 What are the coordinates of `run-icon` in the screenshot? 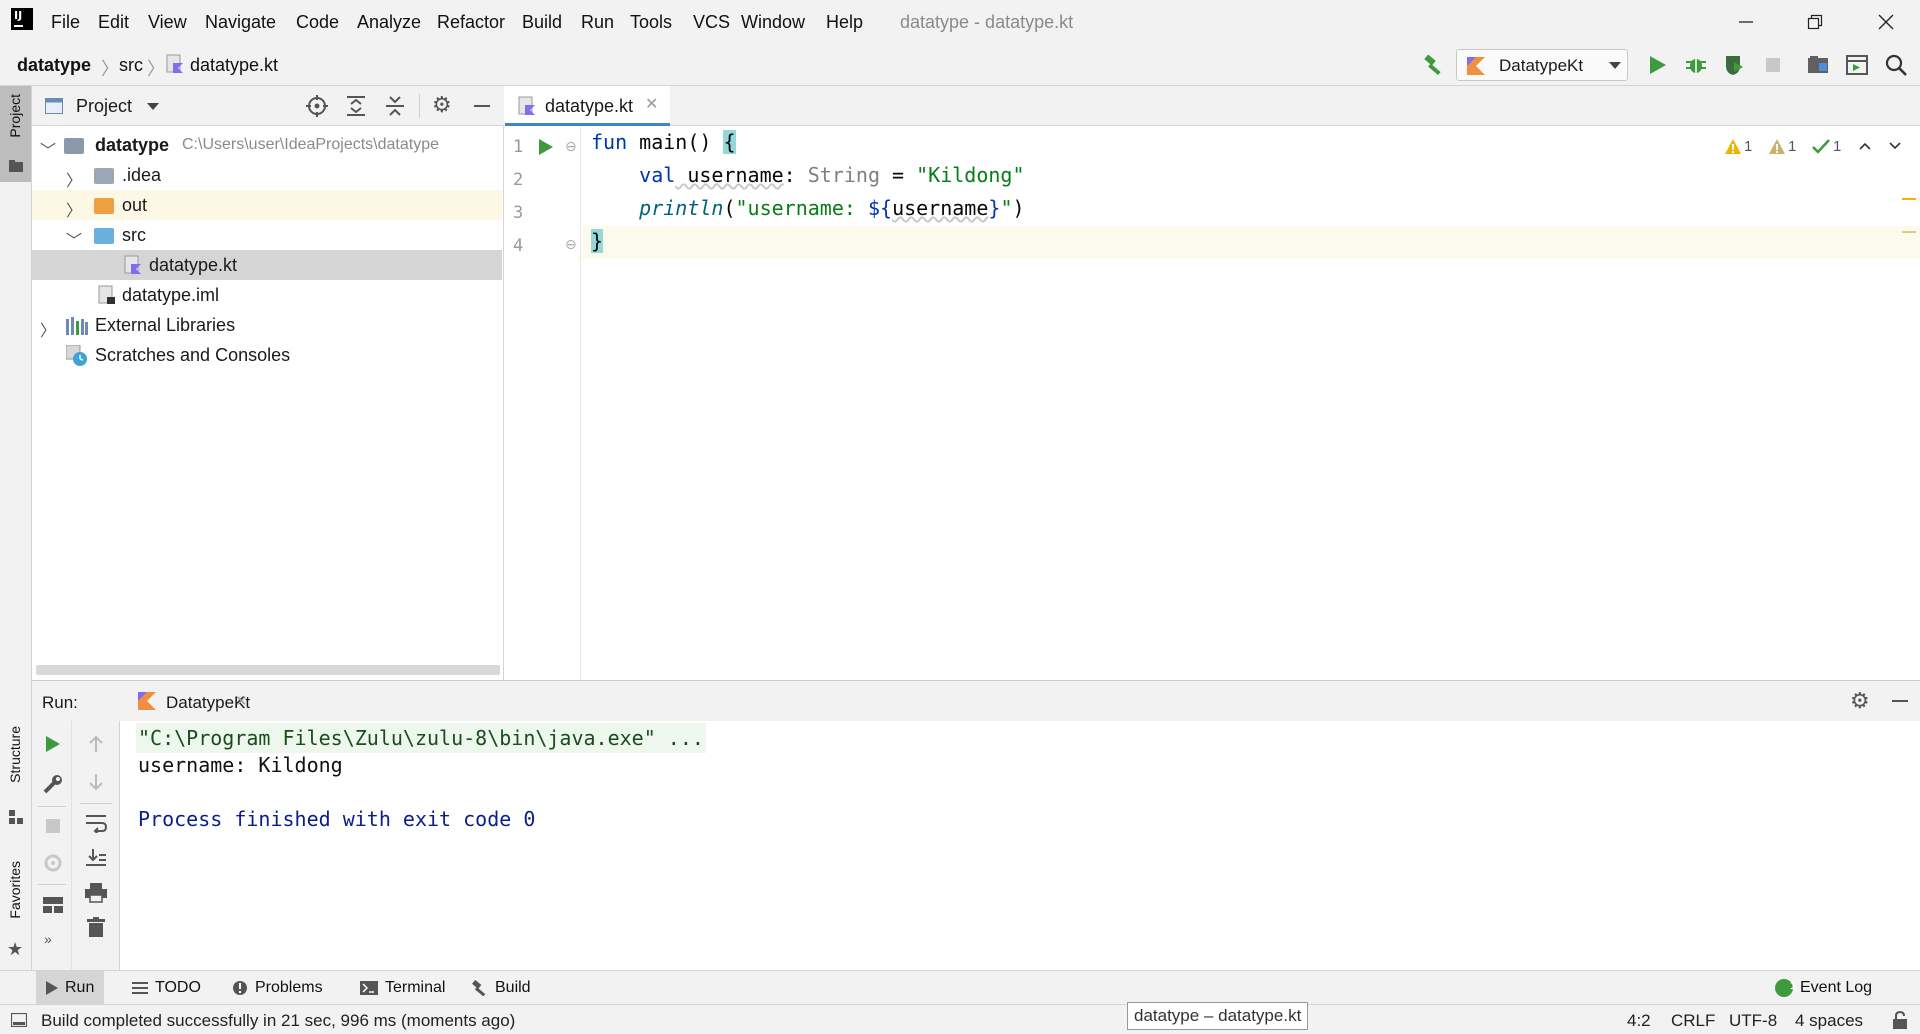 It's located at (1657, 65).